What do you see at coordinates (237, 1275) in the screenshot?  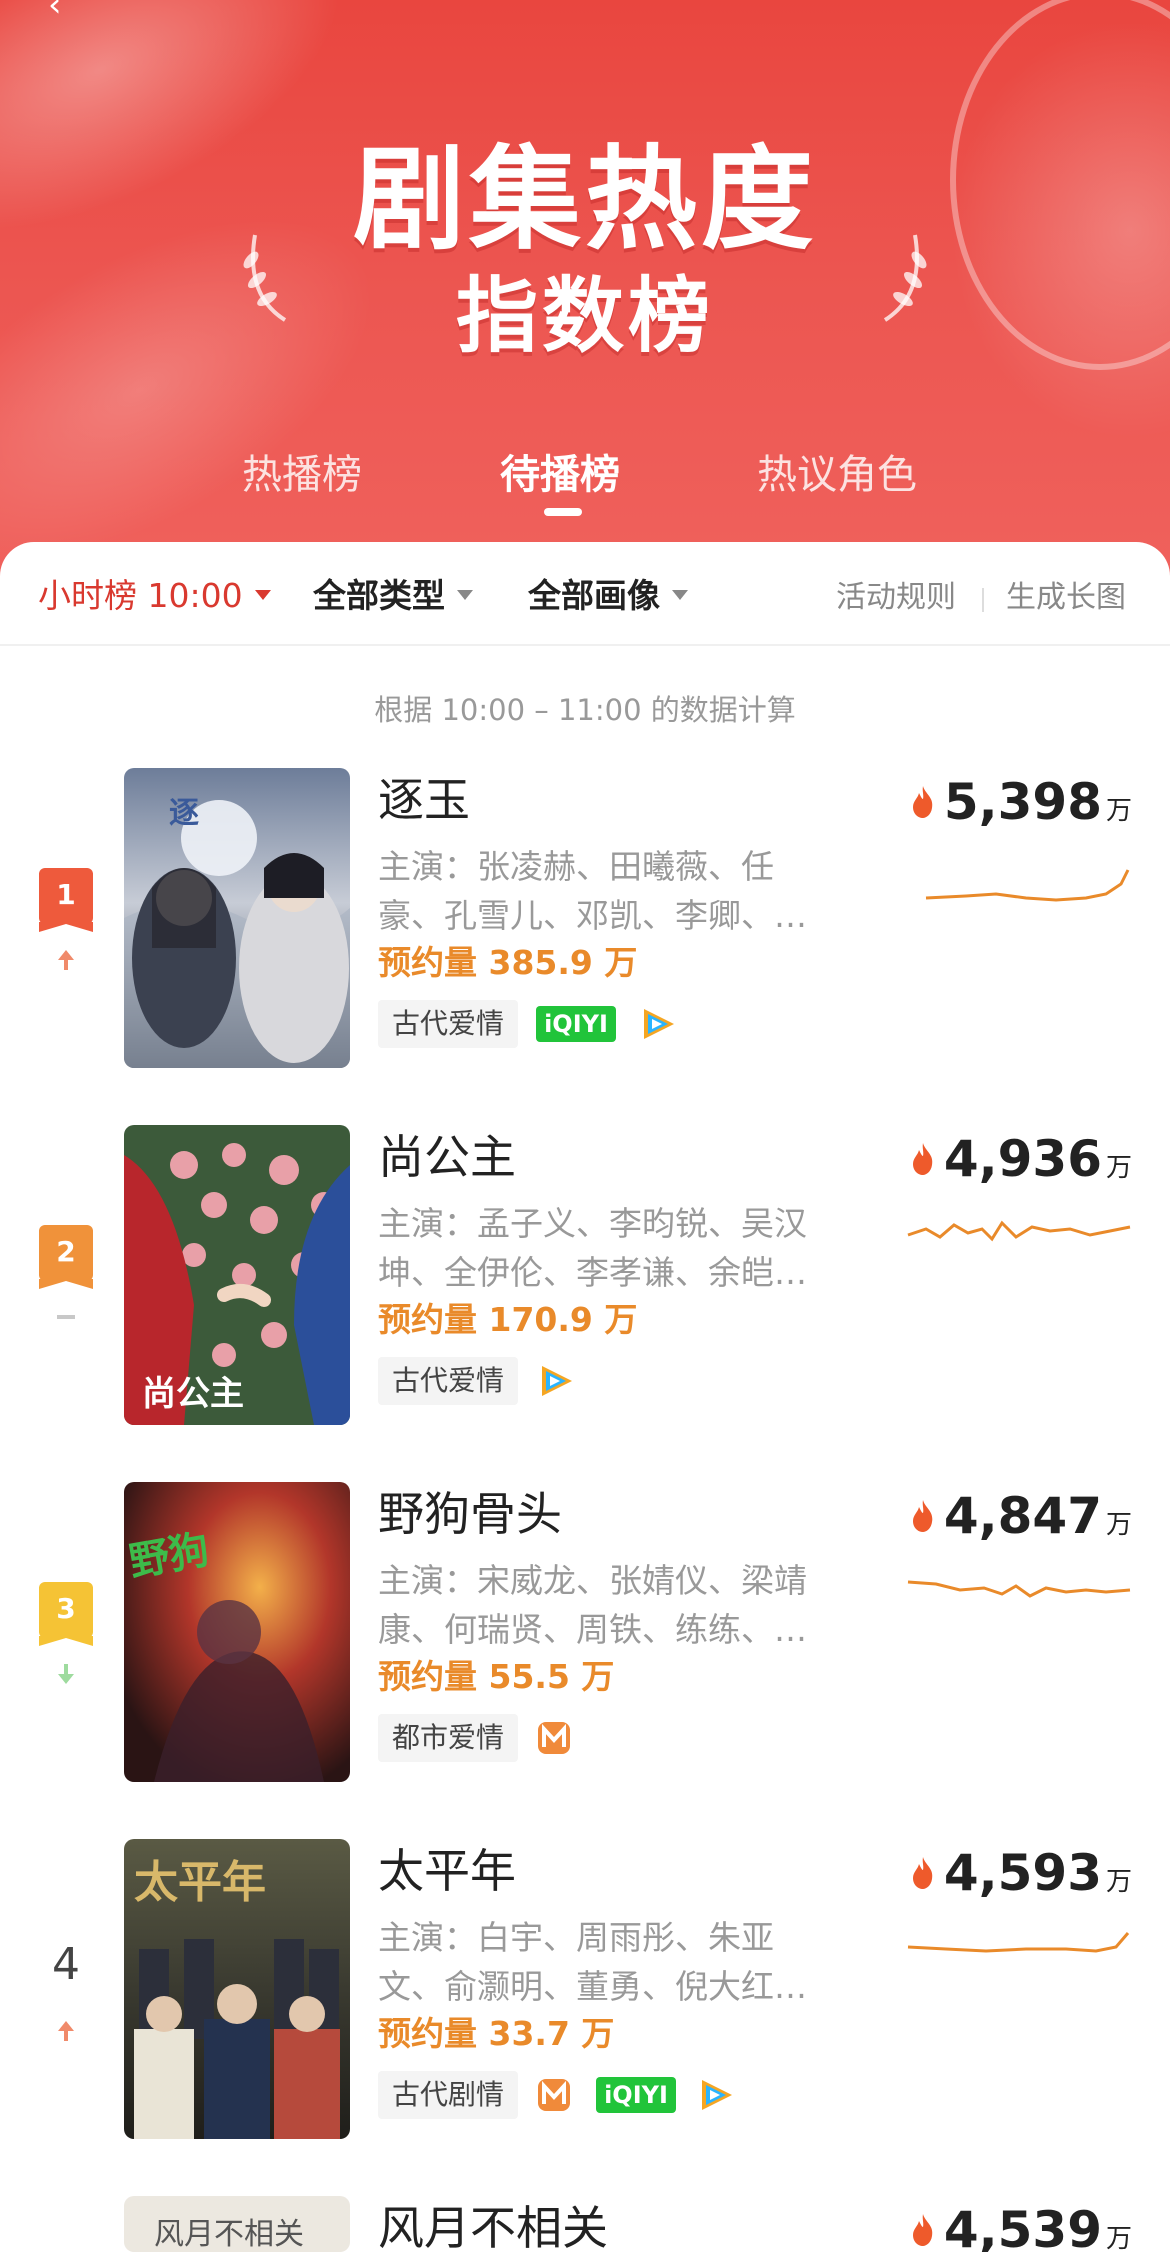 I see `poster-image: 尚公主` at bounding box center [237, 1275].